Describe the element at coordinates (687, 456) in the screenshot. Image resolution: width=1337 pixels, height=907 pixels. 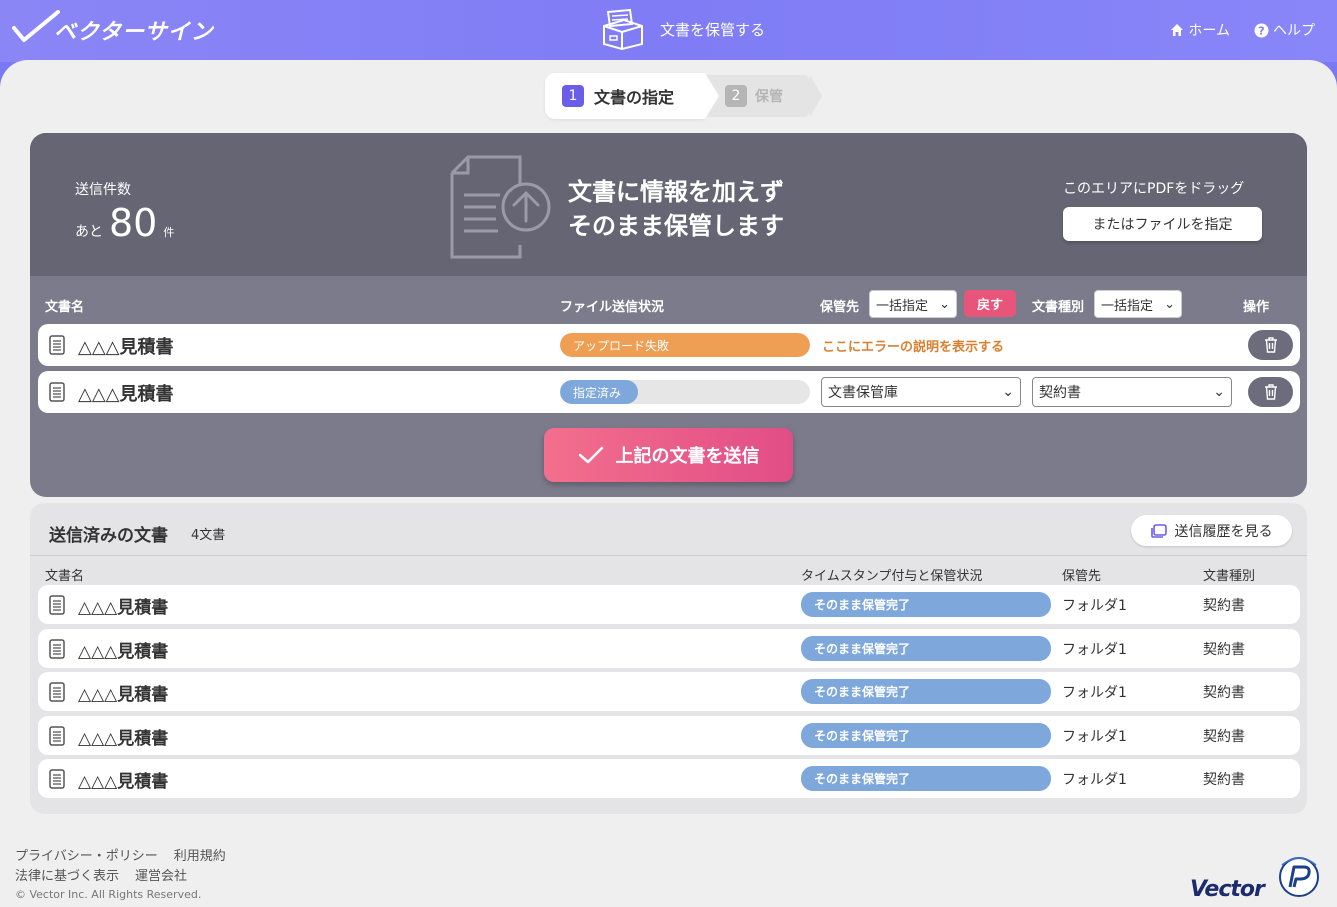
I see `submit-label: 上記の文書を送信` at that location.